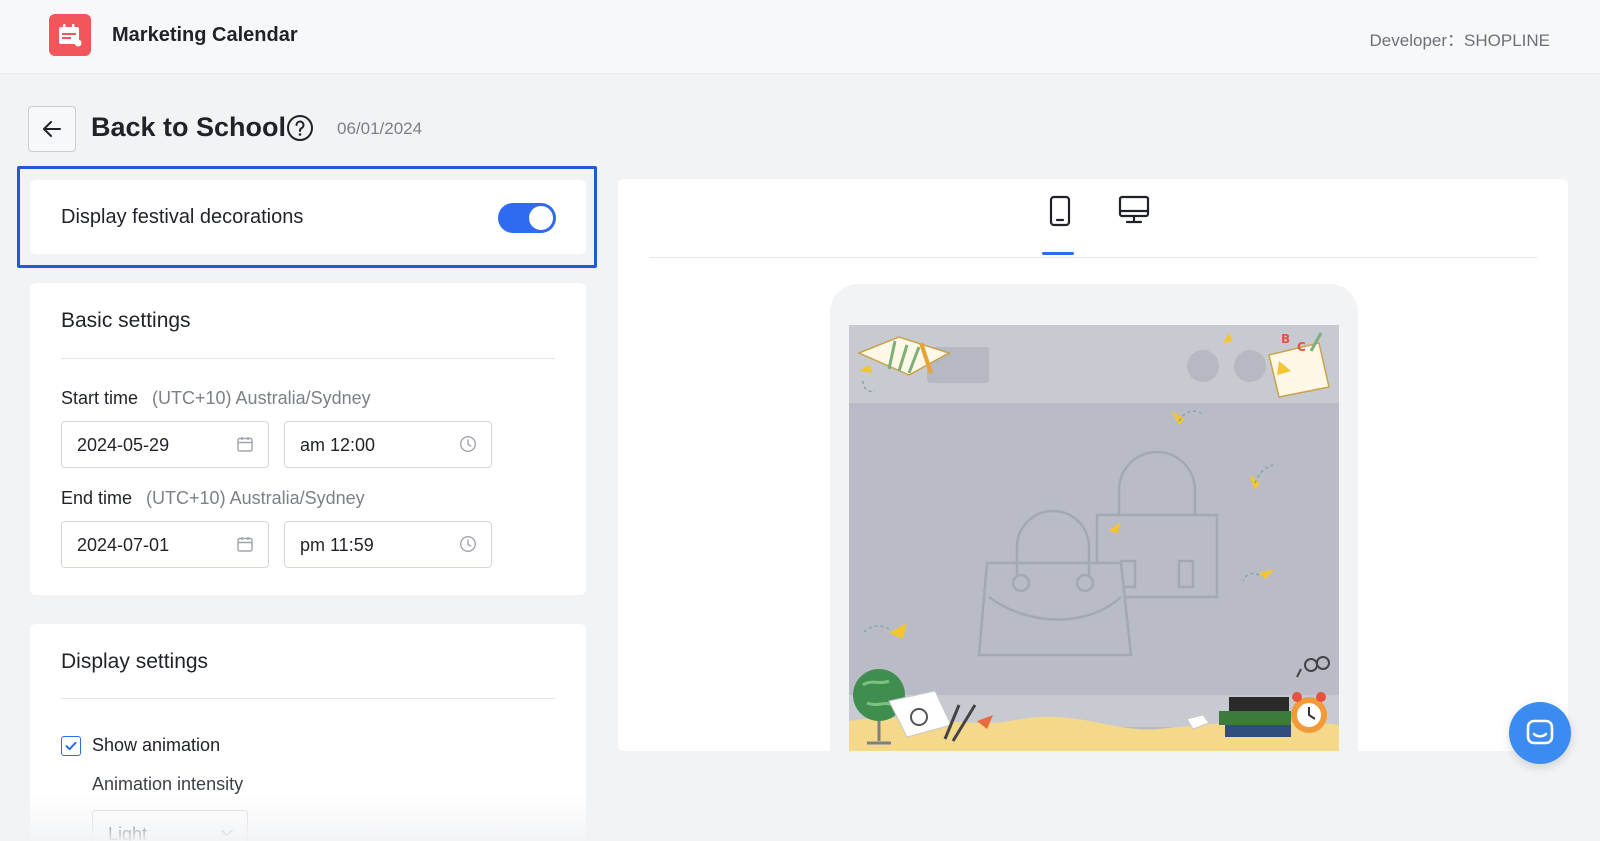 The height and width of the screenshot is (841, 1600). What do you see at coordinates (1309, 712) in the screenshot?
I see `alarm-clock-icon` at bounding box center [1309, 712].